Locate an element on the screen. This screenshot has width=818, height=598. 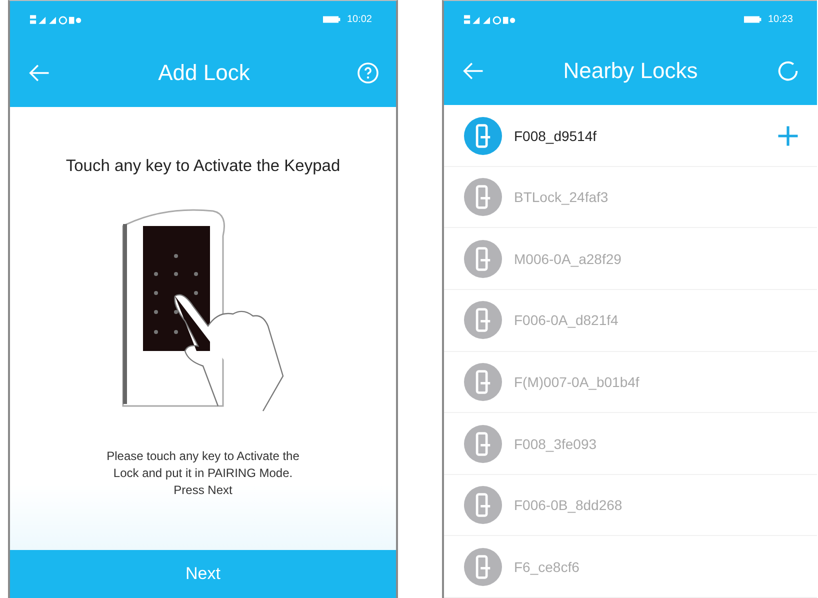
next-button: Next is located at coordinates (203, 574).